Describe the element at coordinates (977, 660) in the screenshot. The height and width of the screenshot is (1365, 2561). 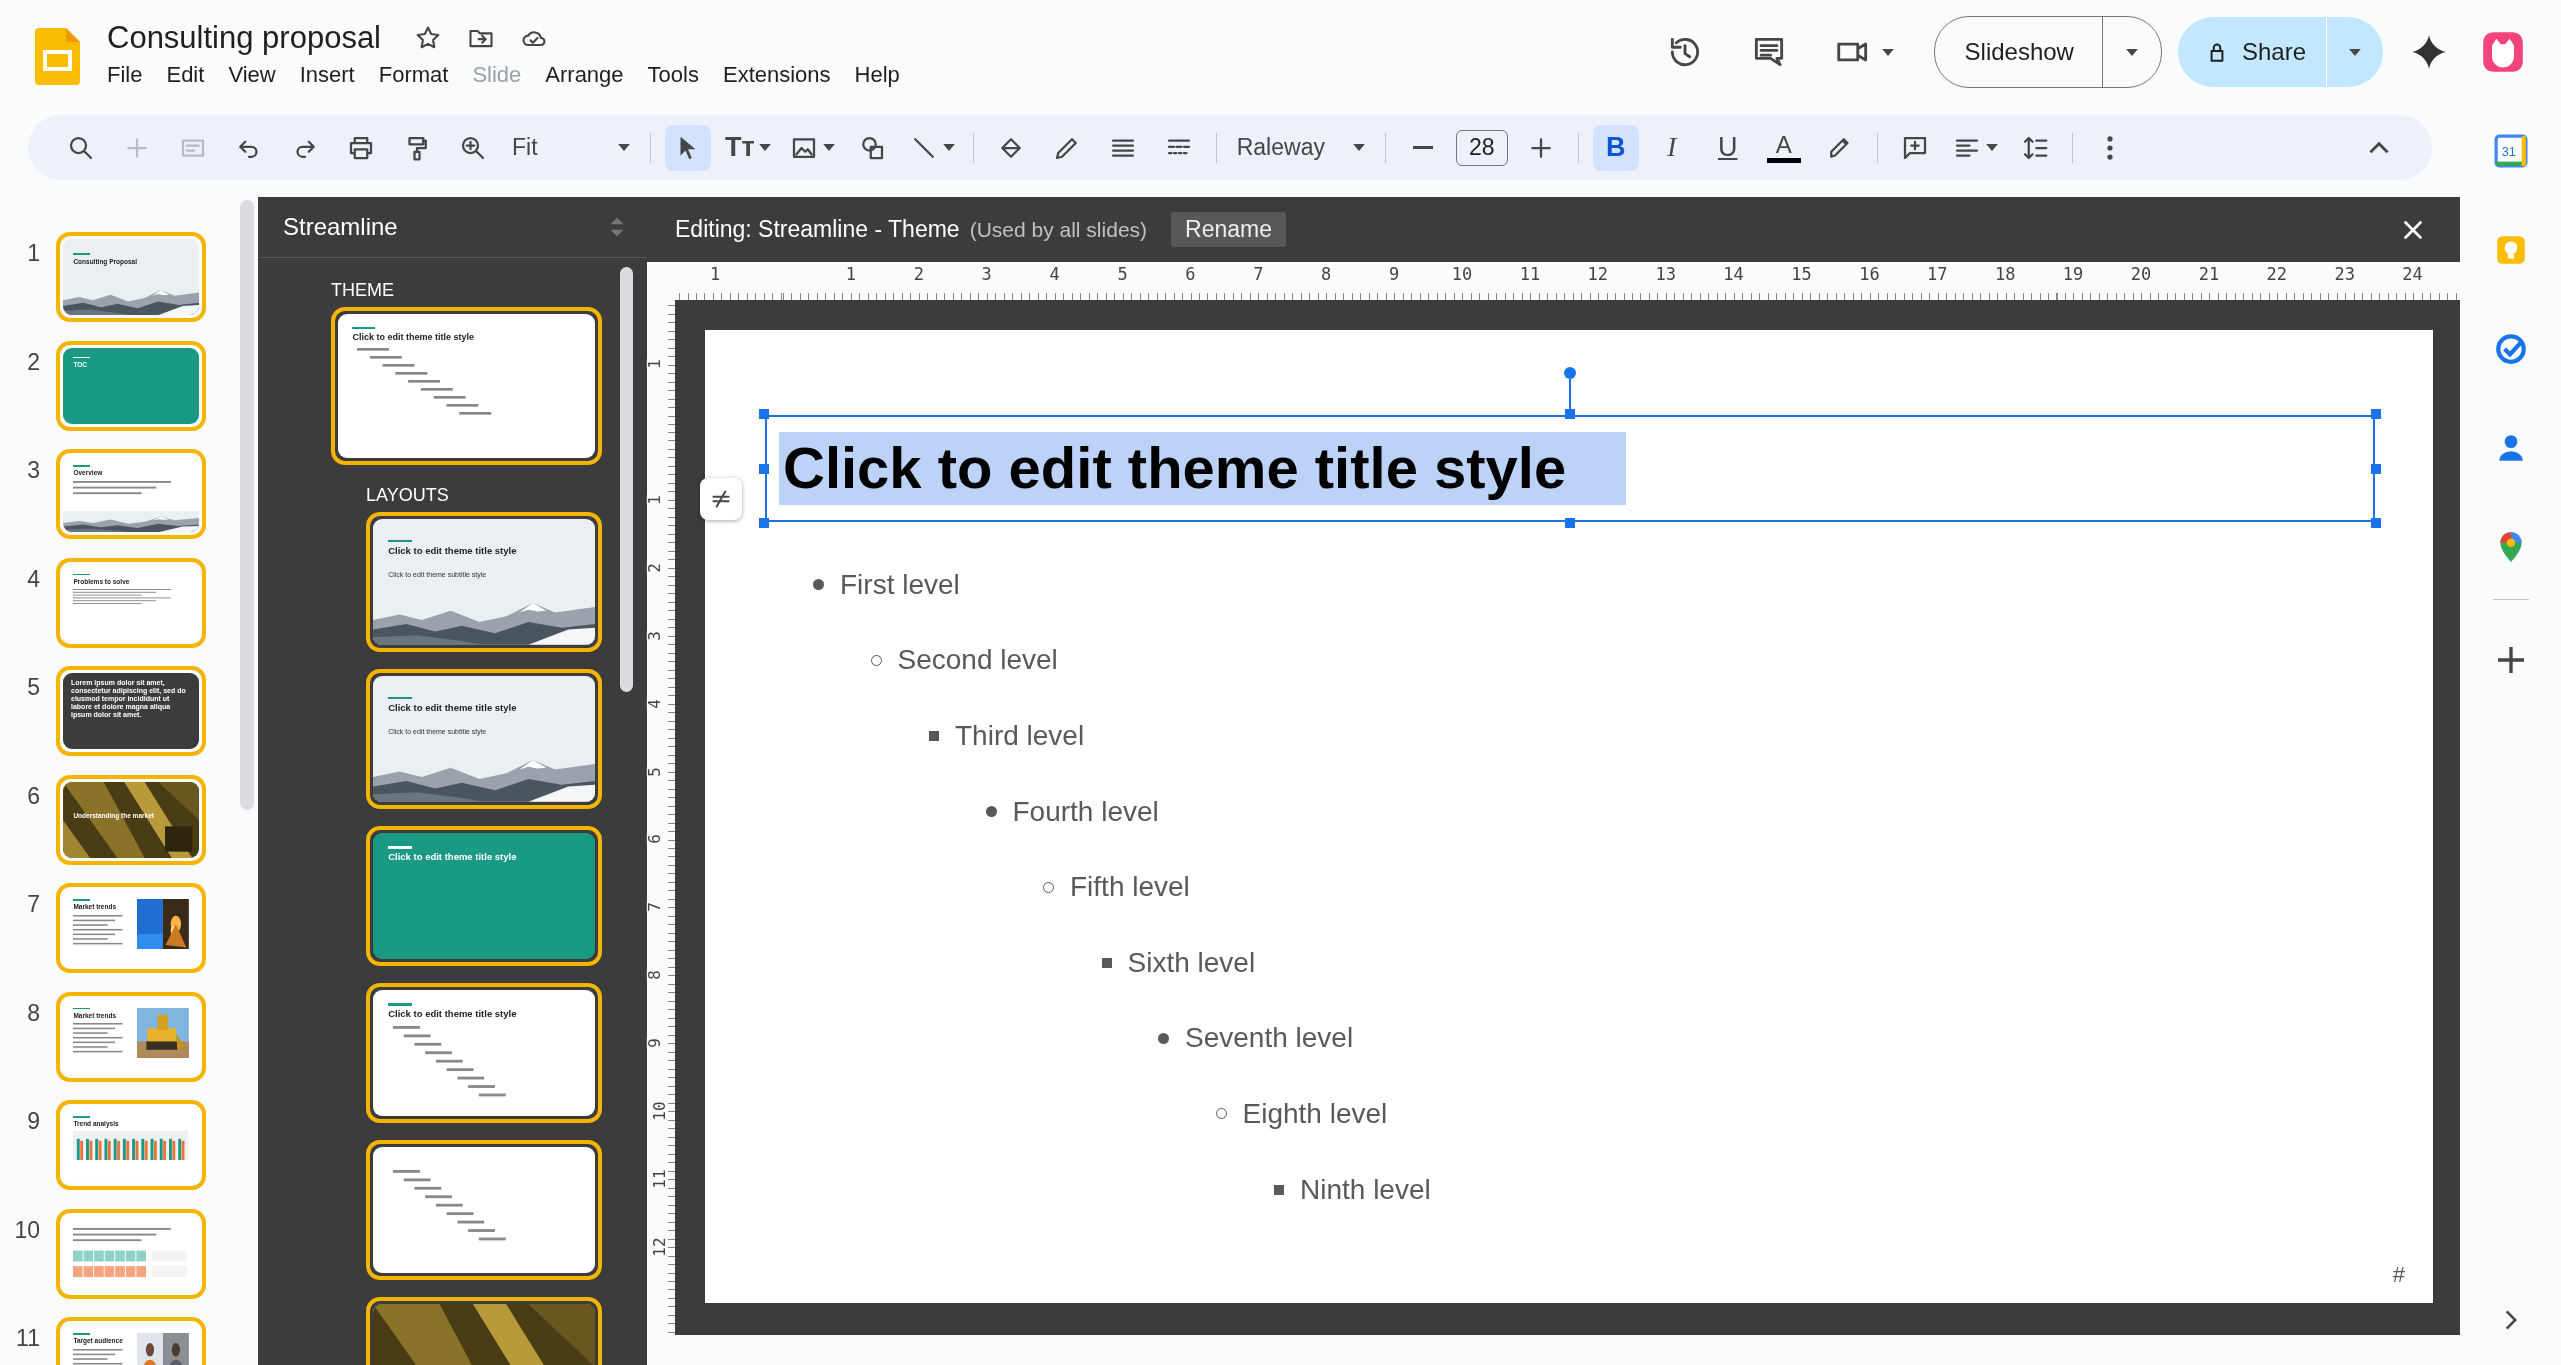
I see `outline-text: Second level` at that location.